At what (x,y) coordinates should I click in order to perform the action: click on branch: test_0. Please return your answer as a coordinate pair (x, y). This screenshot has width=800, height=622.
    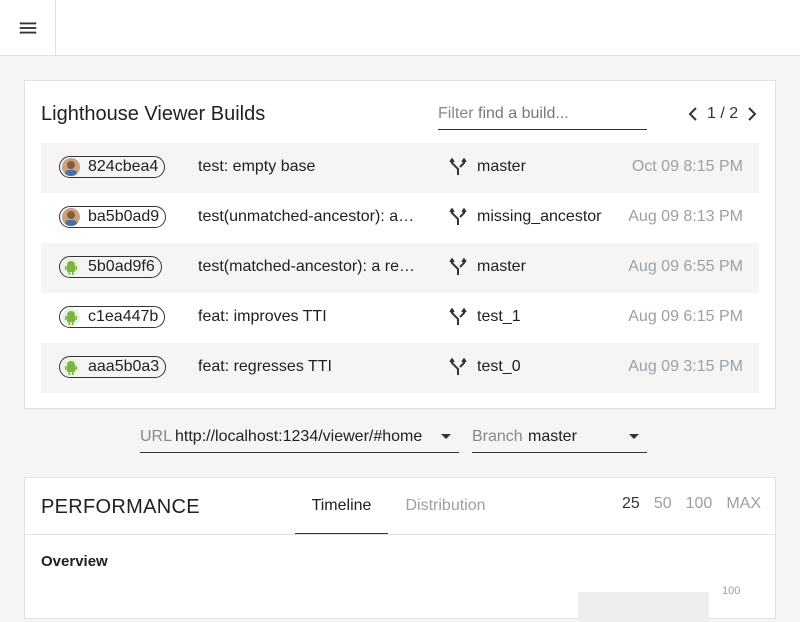
    Looking at the image, I should click on (485, 367).